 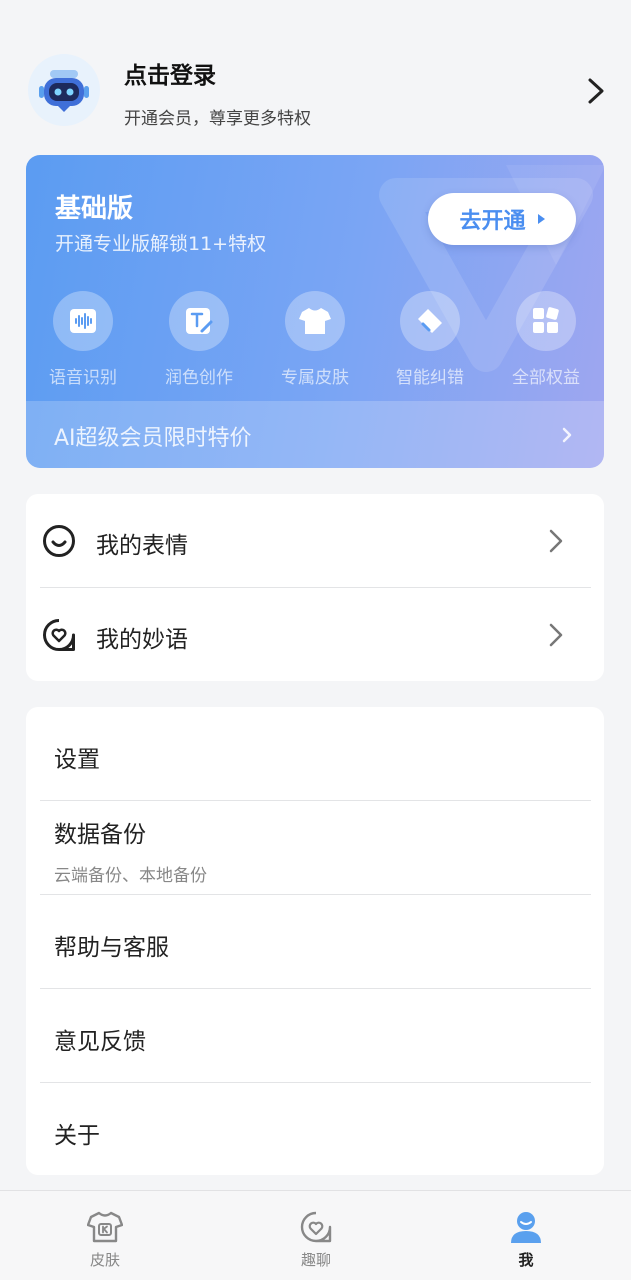 I want to click on text-edit-icon, so click(x=199, y=321).